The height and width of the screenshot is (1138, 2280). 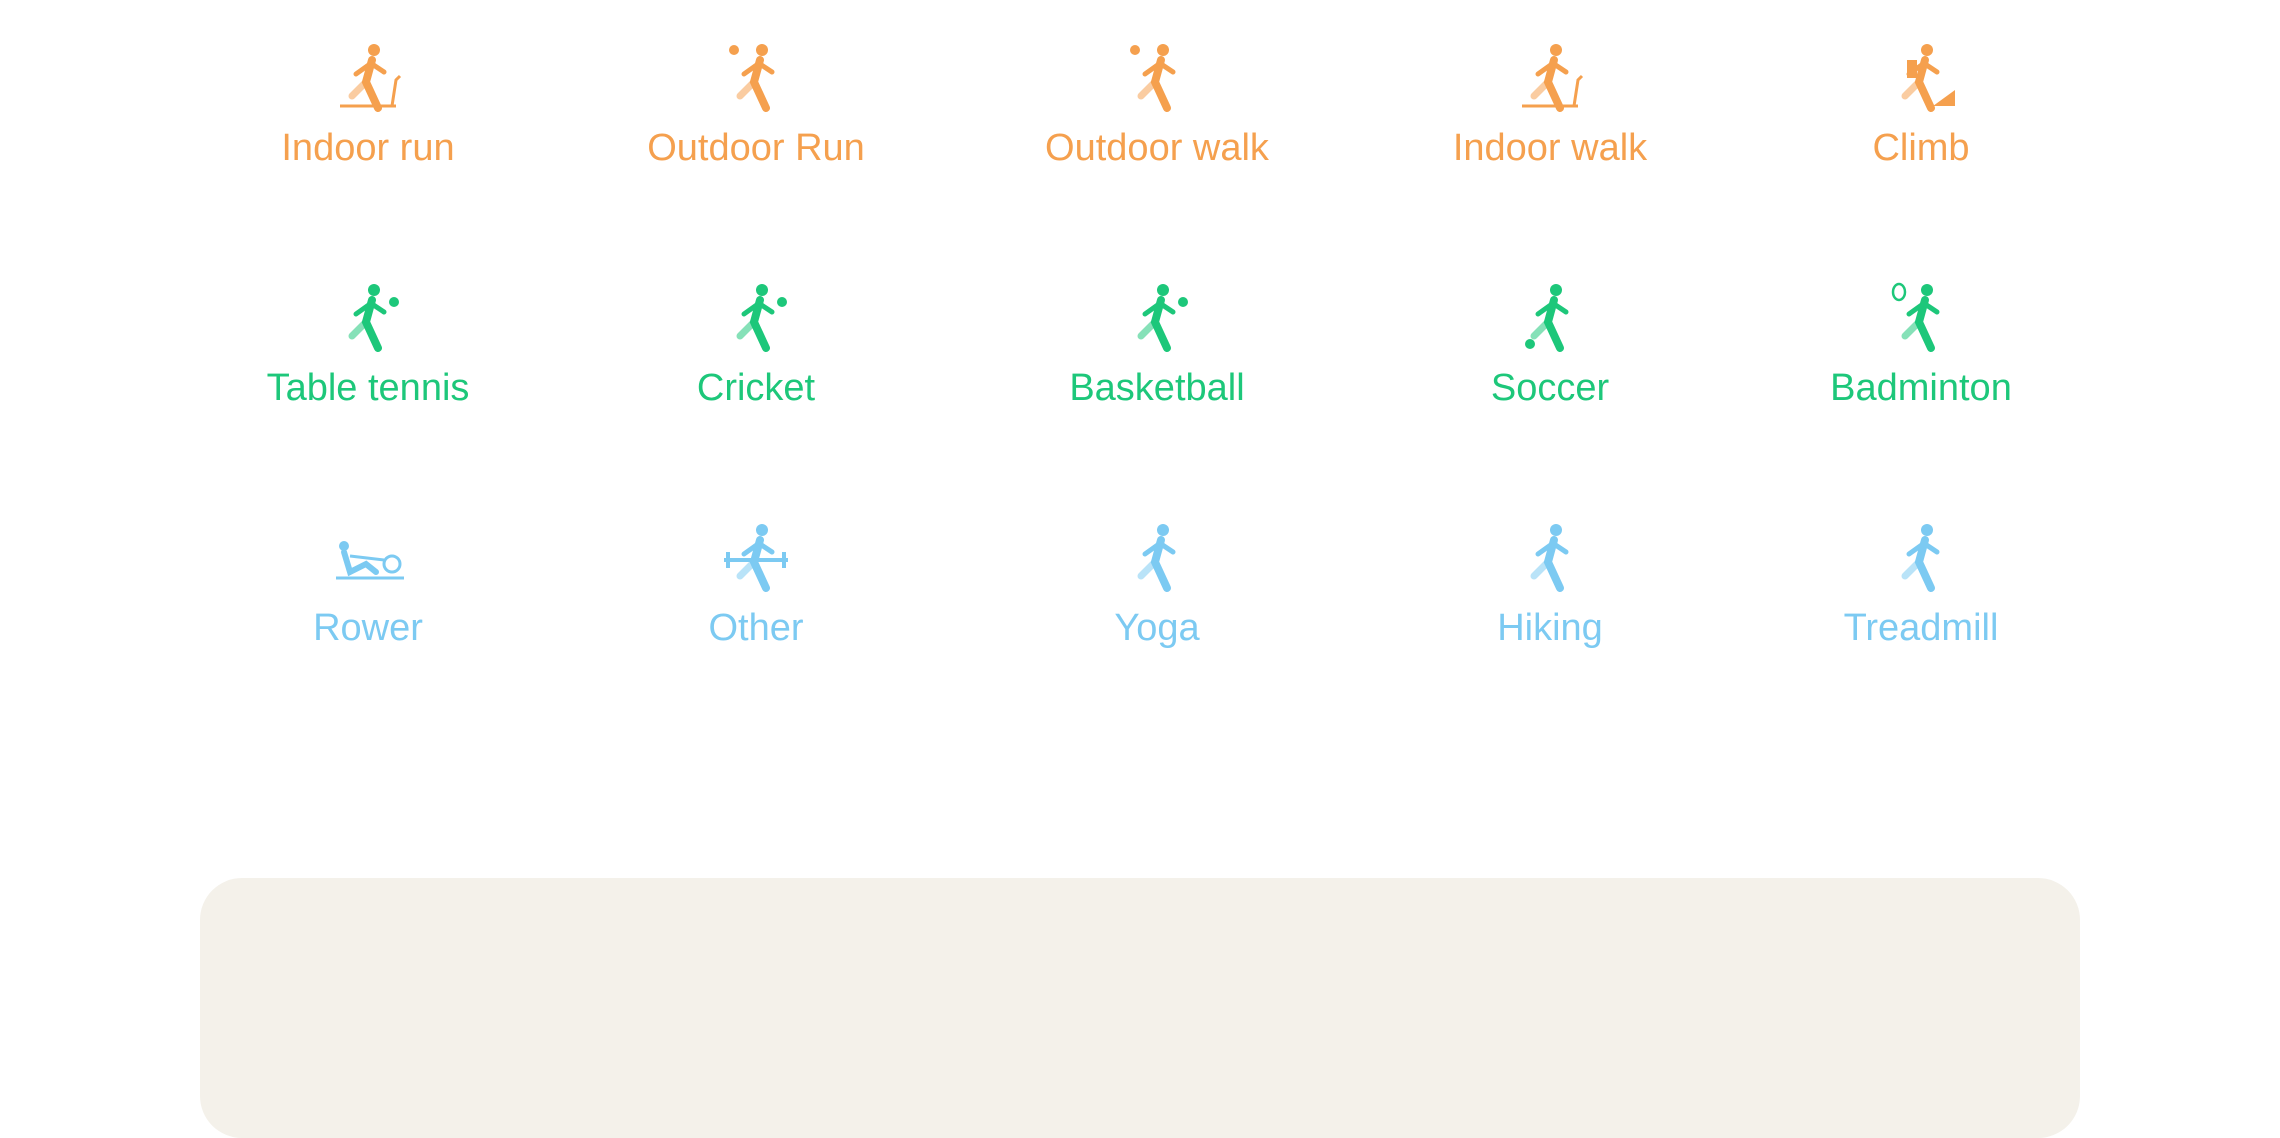 I want to click on sport-item-treadmill: Treadmill, so click(x=1921, y=585).